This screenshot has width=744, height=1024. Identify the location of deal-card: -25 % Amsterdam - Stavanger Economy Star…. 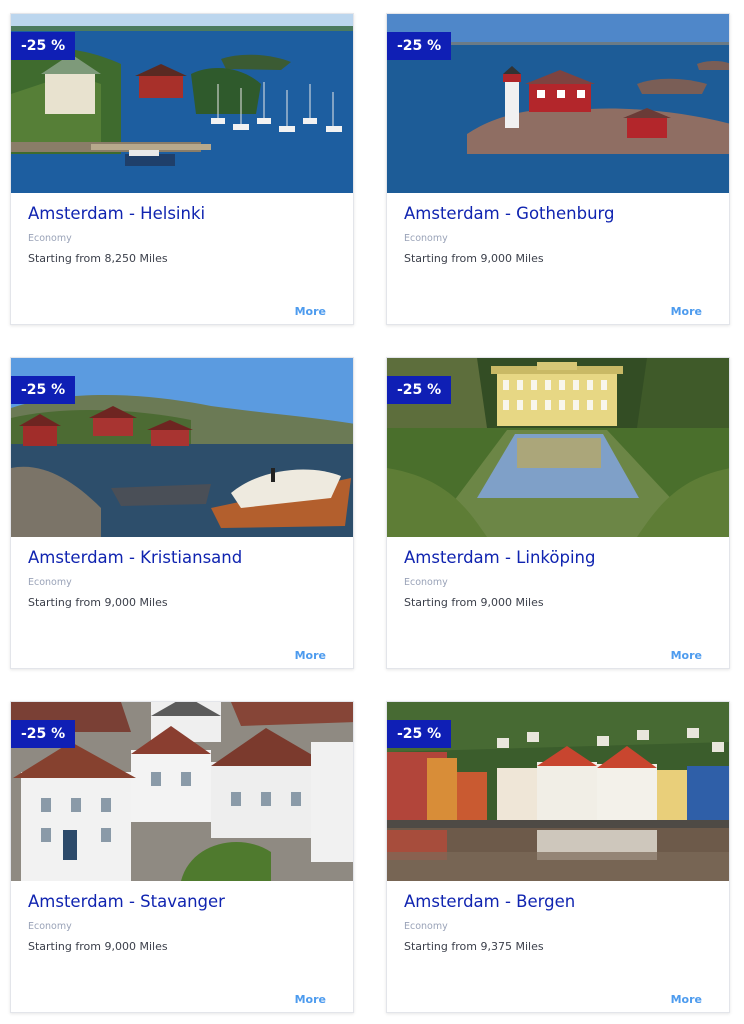
(182, 857).